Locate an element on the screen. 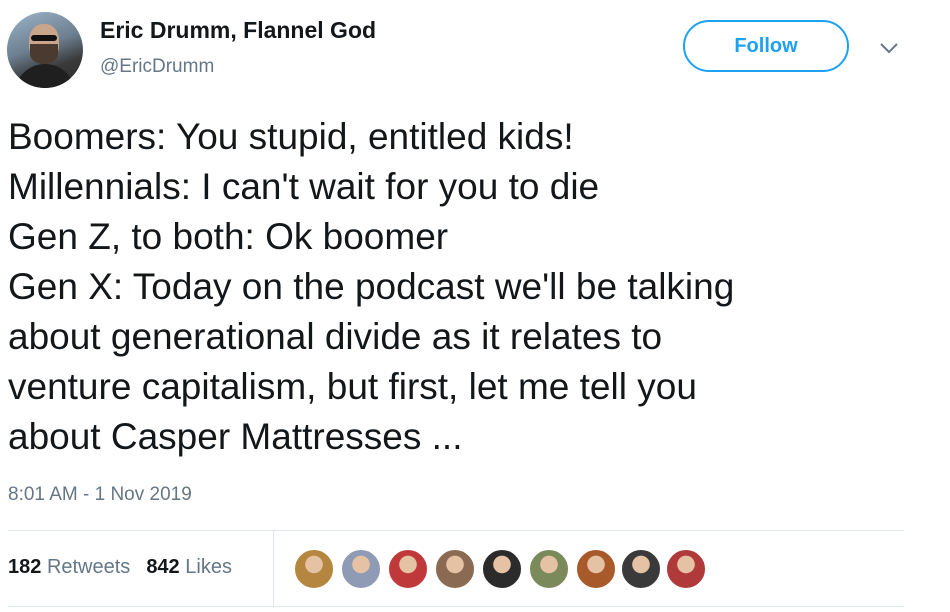  retweets-count: 182 is located at coordinates (25, 567).